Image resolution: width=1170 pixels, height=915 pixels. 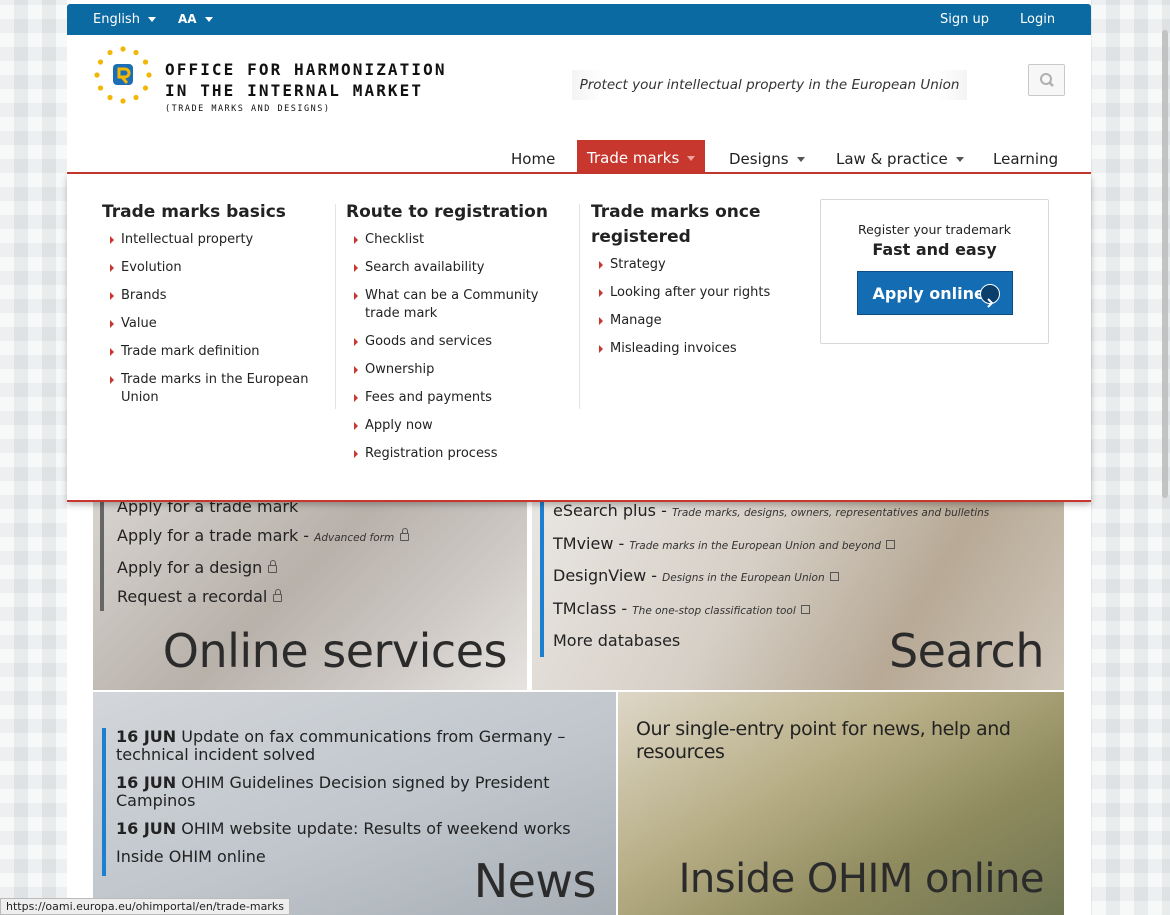 I want to click on news-title: News, so click(x=535, y=881).